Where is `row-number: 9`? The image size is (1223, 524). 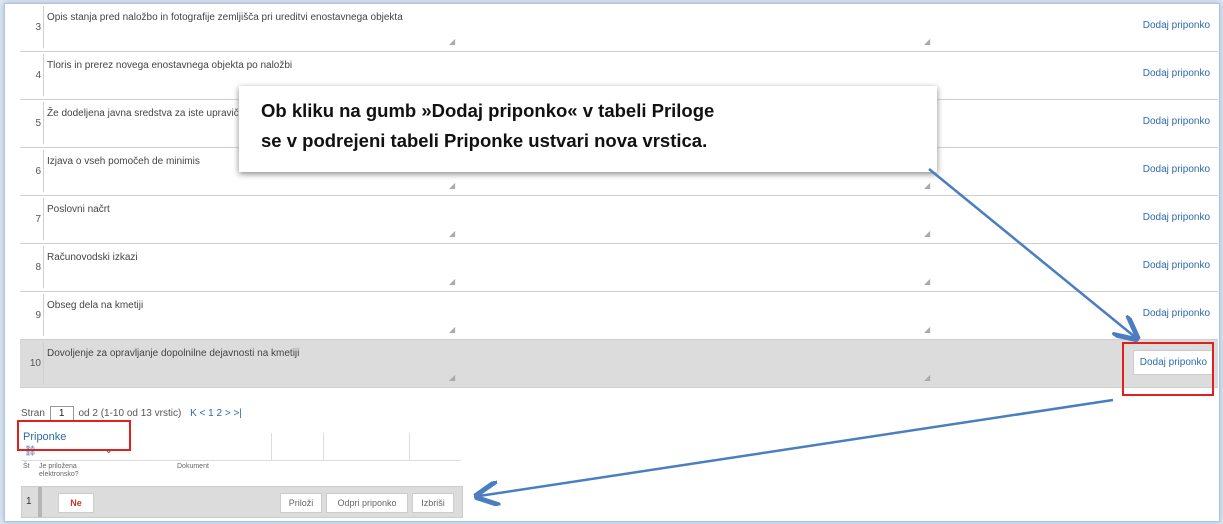
row-number: 9 is located at coordinates (38, 315).